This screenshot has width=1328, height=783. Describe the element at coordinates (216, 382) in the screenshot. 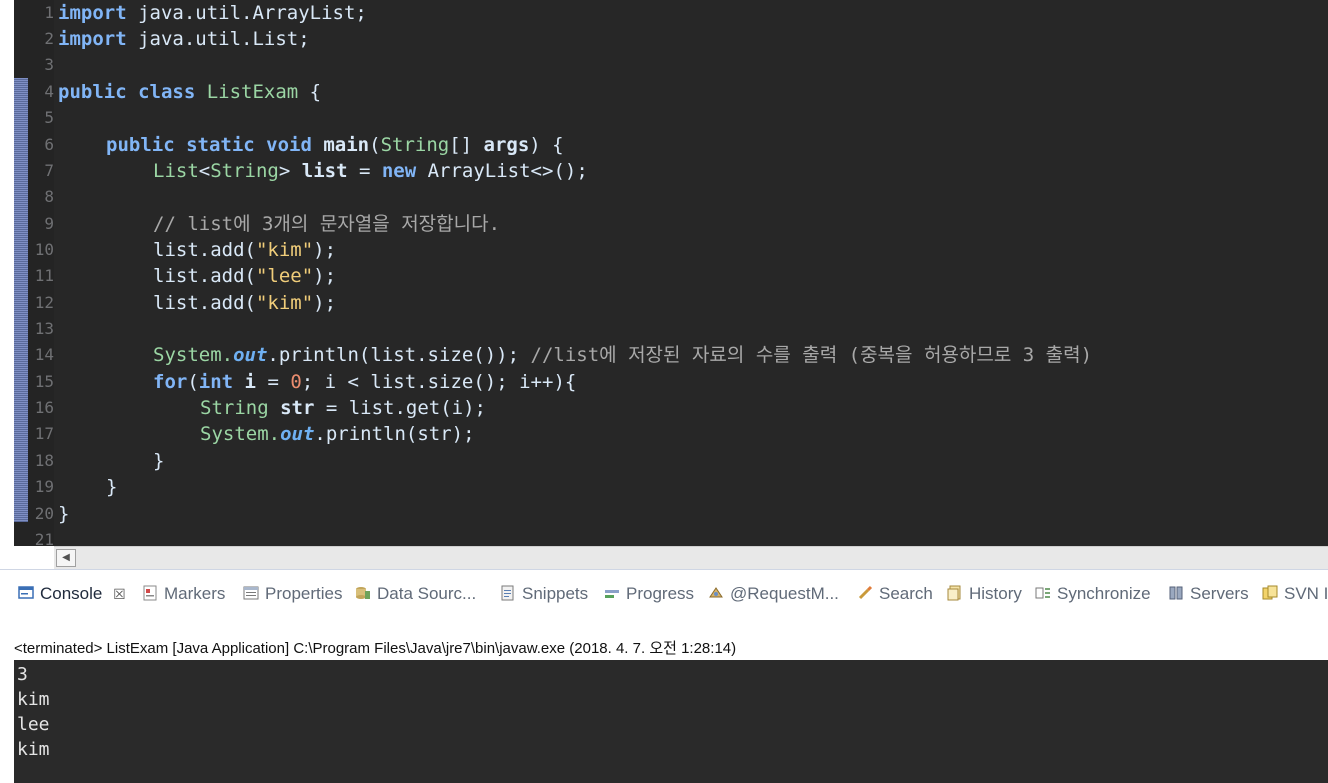

I see `keyword: int` at that location.